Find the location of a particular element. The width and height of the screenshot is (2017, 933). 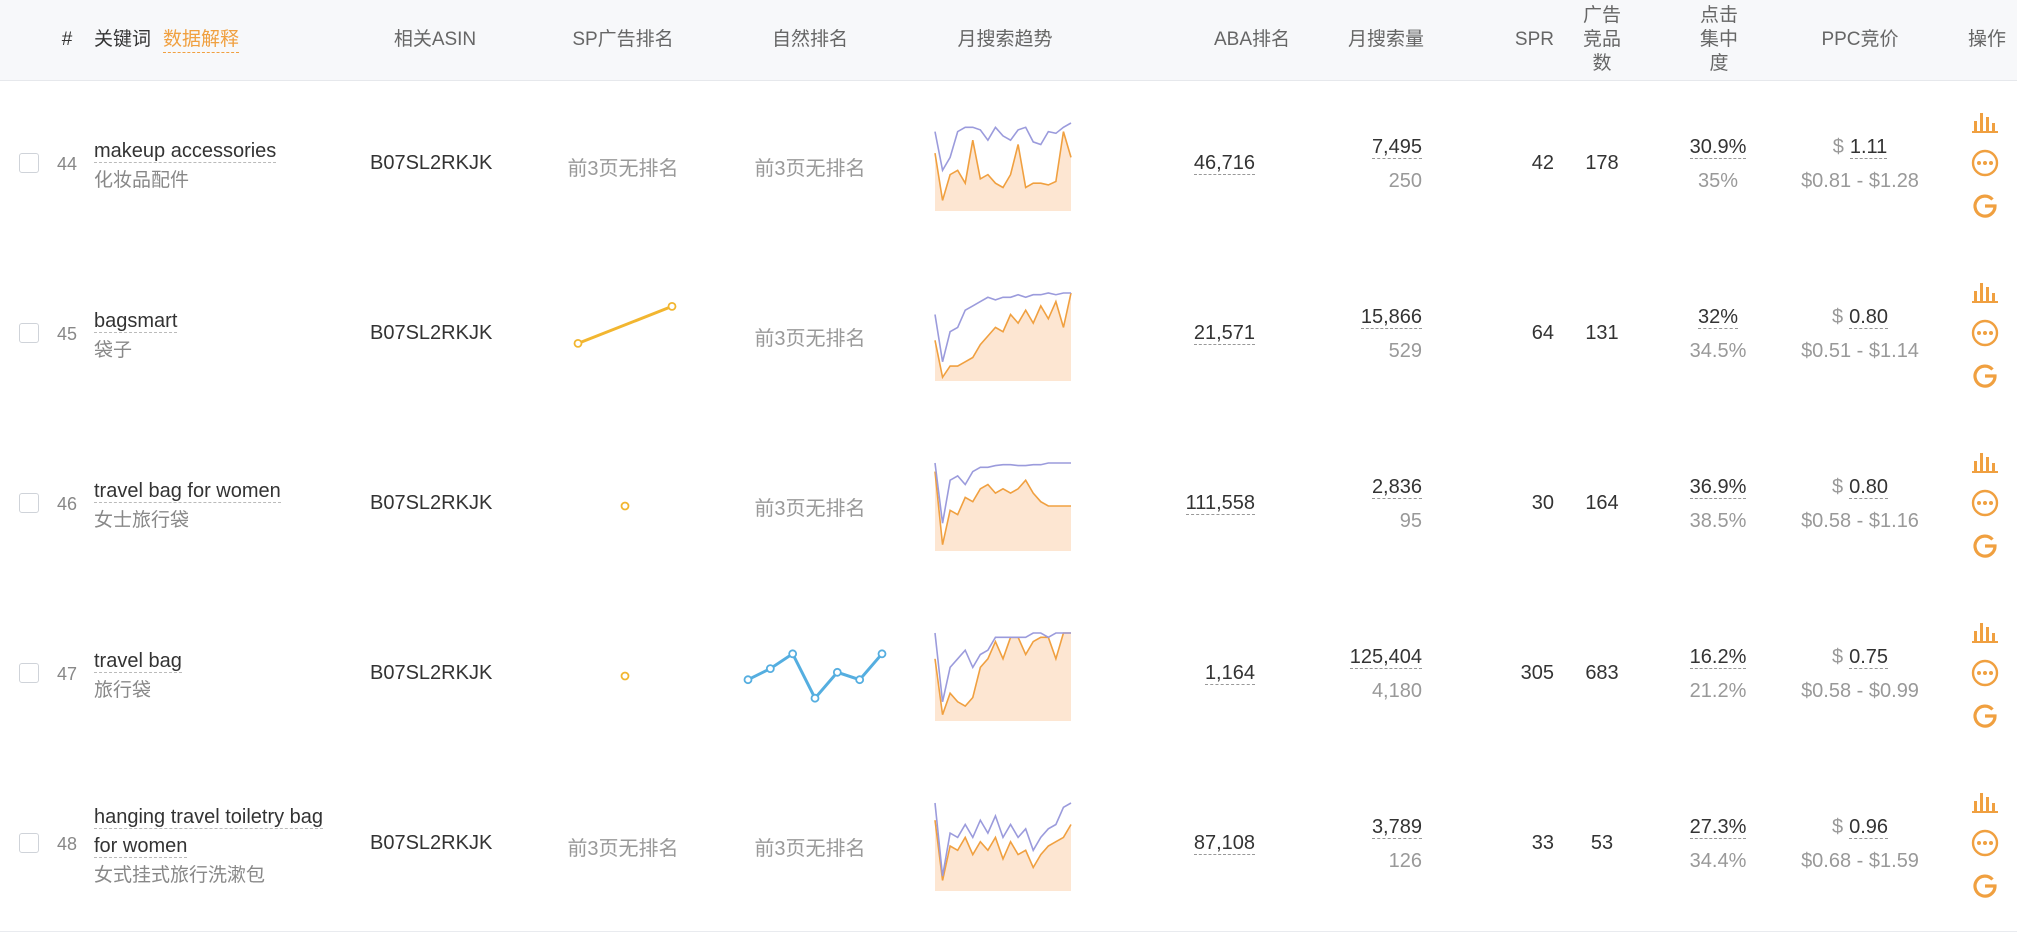

ppc-bid-main: $1.11 is located at coordinates (1860, 147).